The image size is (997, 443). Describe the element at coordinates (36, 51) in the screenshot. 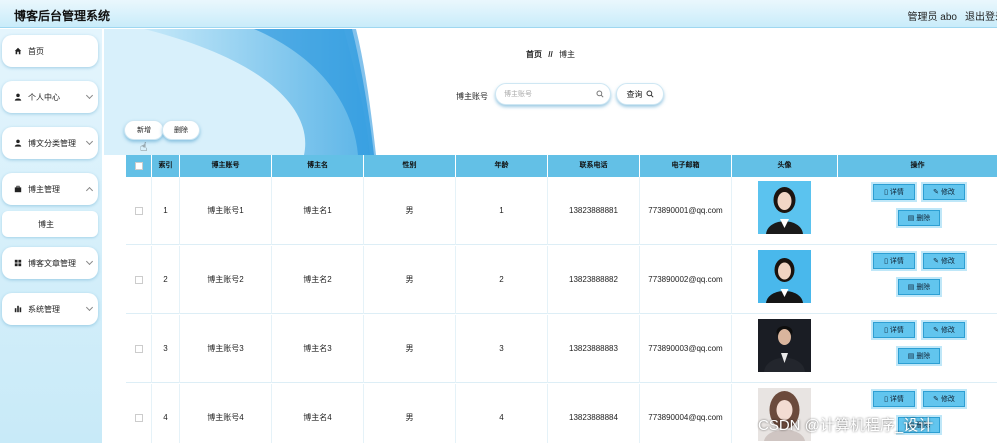

I see `sidebar-item-label: 首页` at that location.